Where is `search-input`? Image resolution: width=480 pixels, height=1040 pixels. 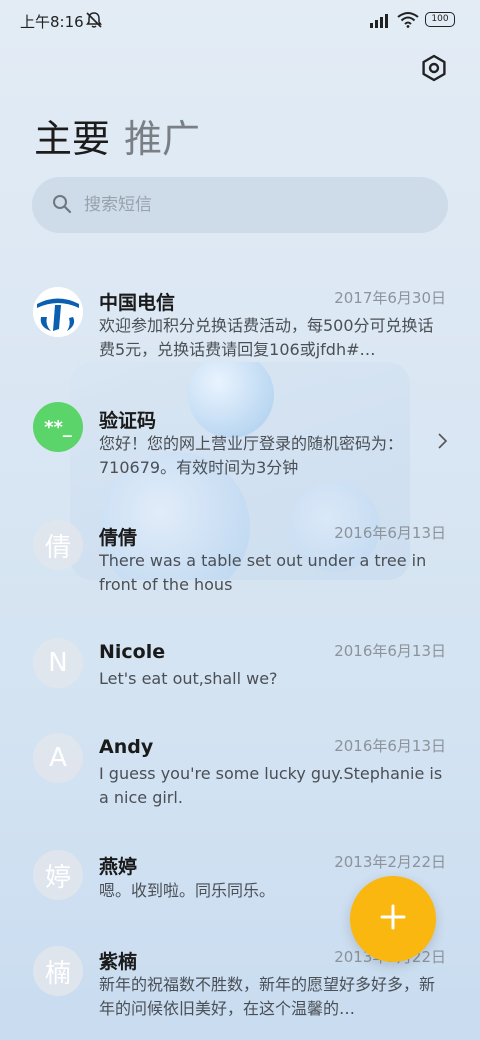
search-input is located at coordinates (254, 205).